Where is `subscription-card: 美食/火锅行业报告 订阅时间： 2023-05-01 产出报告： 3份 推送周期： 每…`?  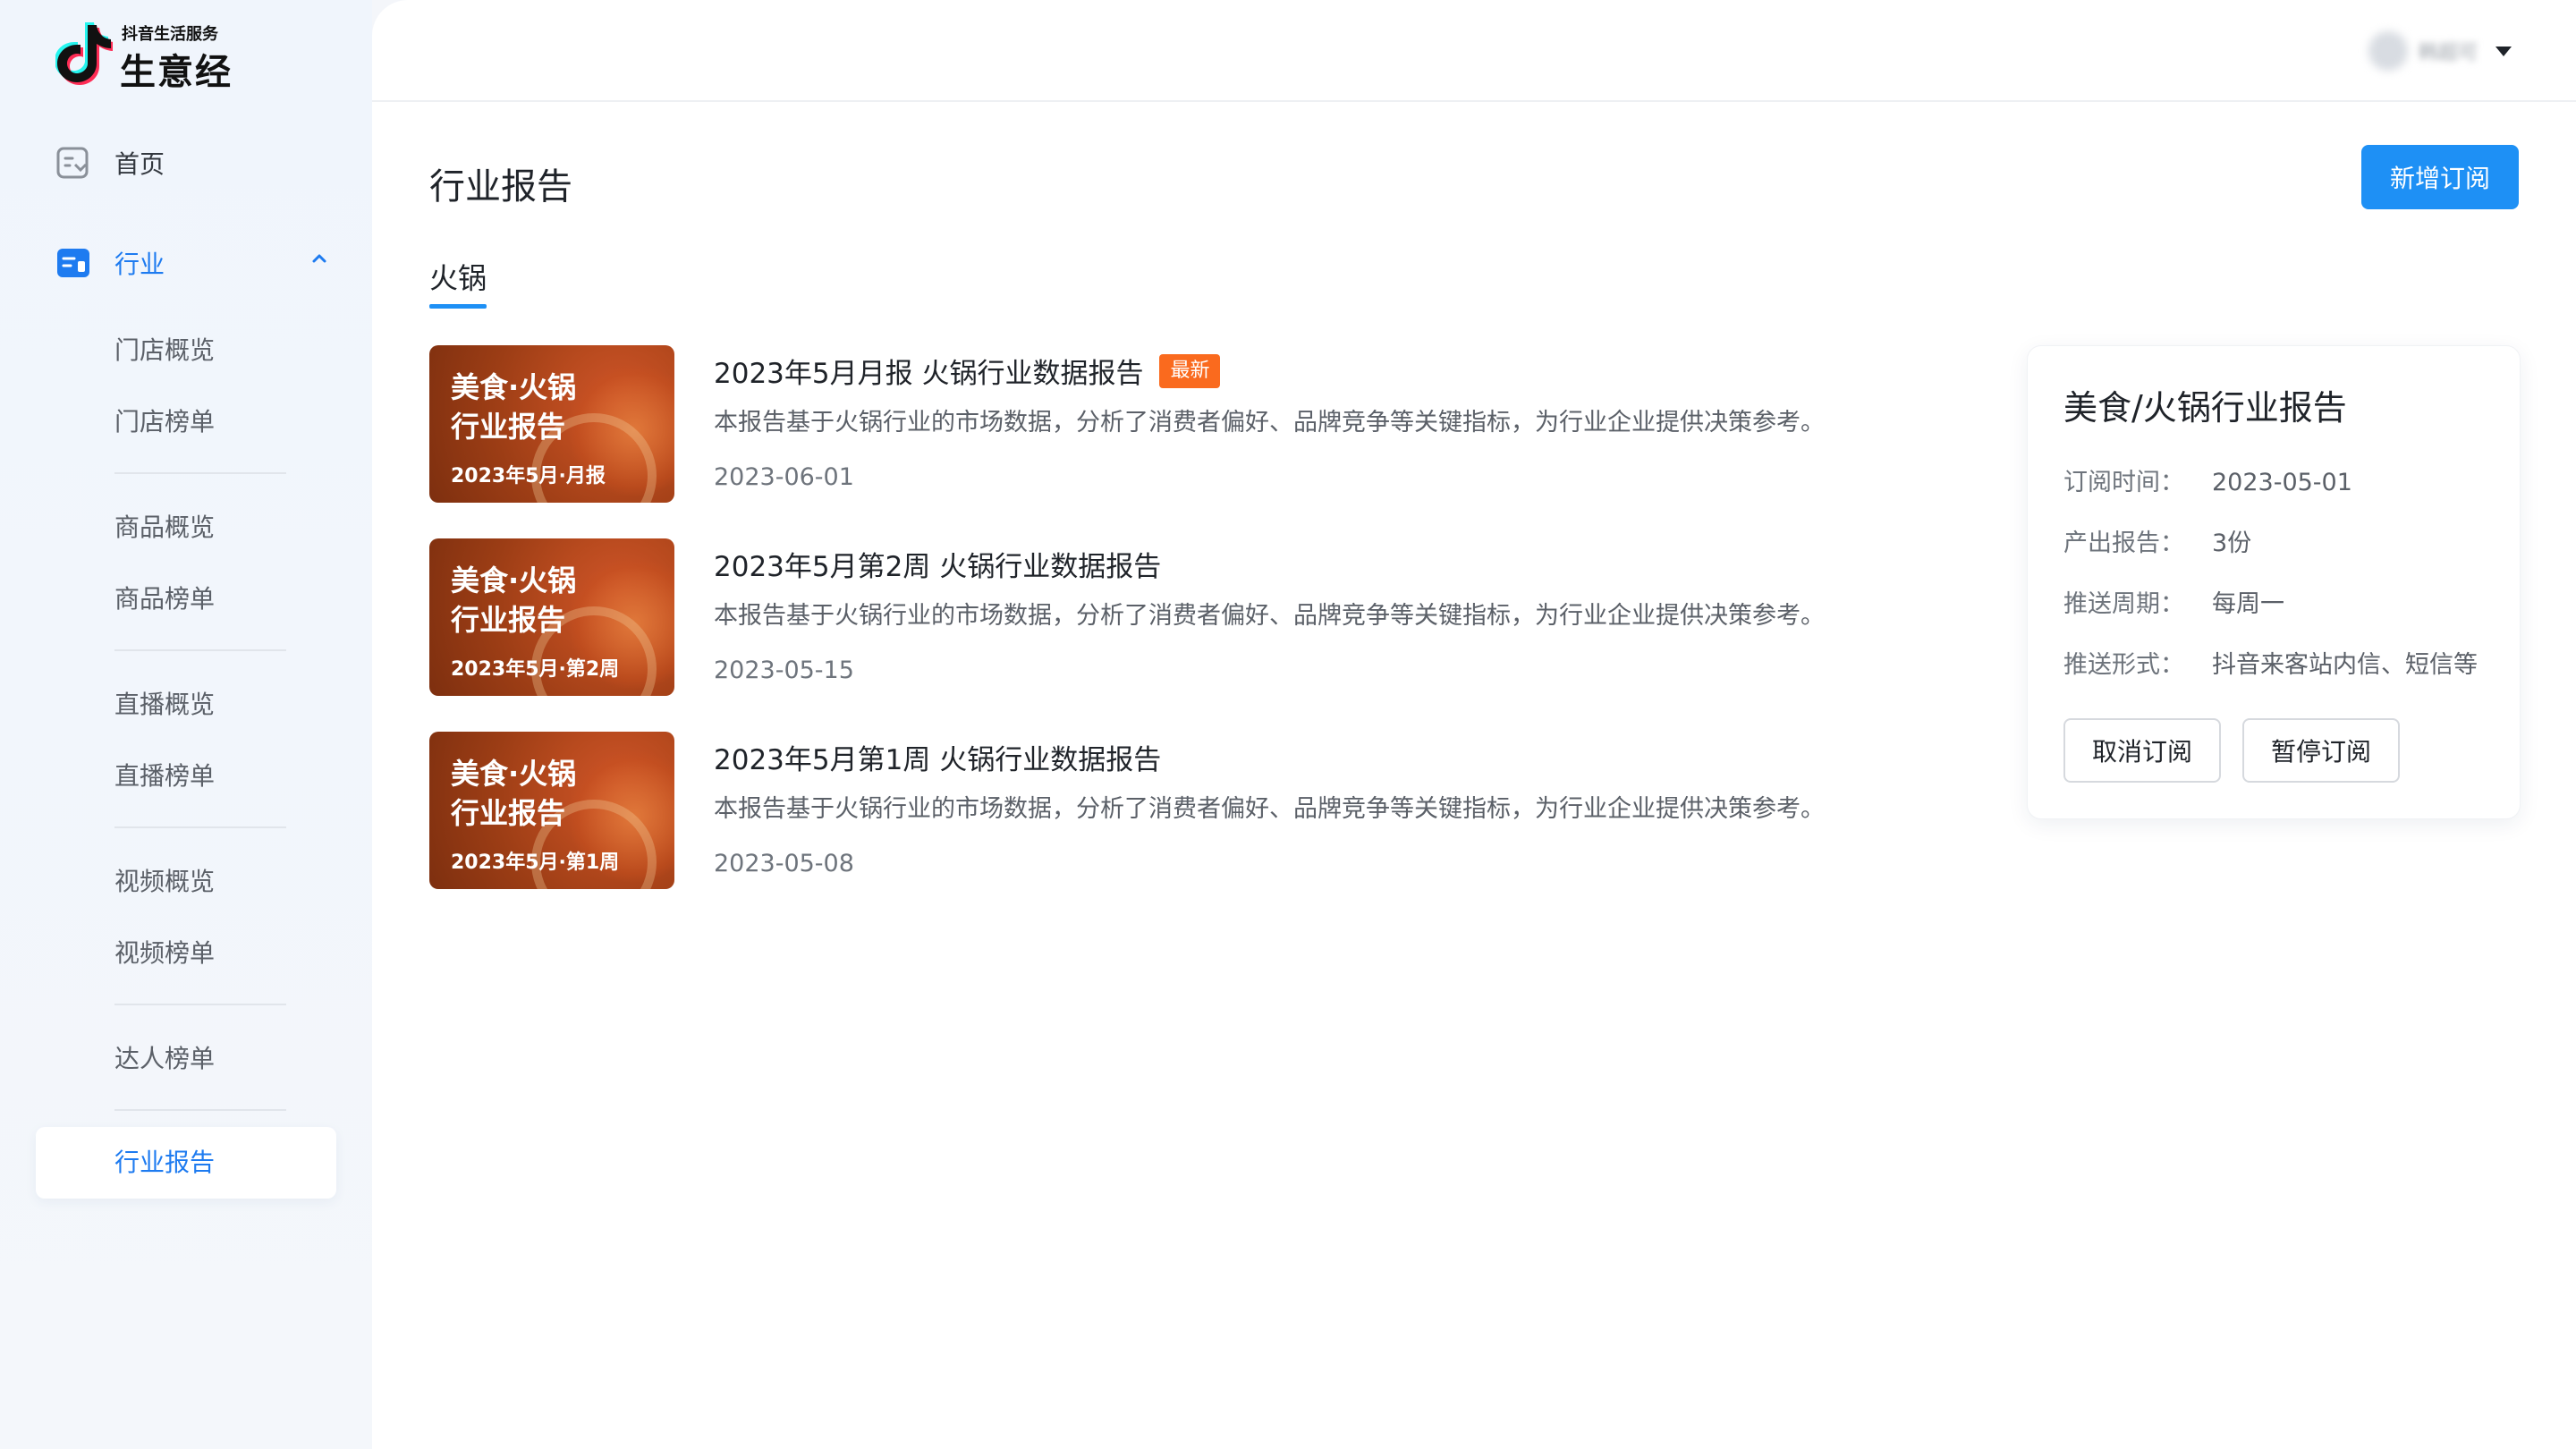 subscription-card: 美食/火锅行业报告 订阅时间： 2023-05-01 产出报告： 3份 推送周期： 每… is located at coordinates (2274, 582).